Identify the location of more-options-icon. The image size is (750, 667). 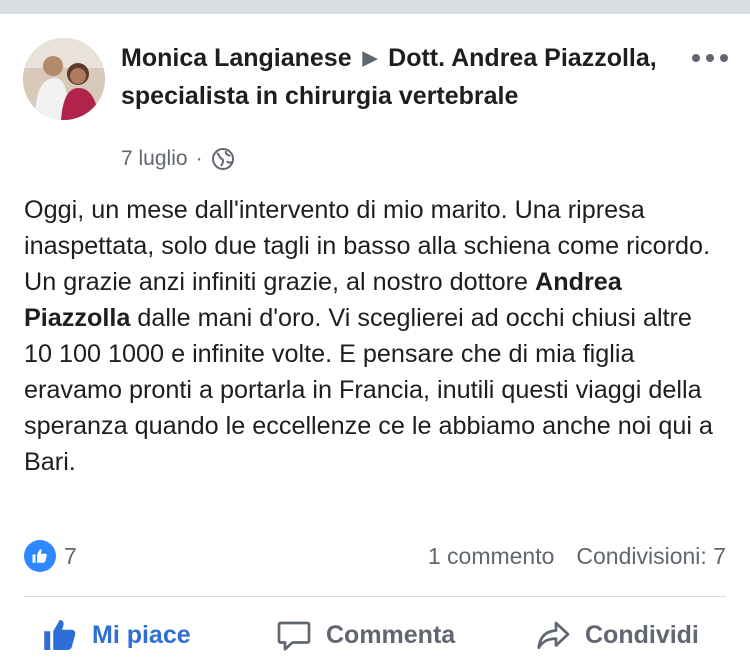
(710, 58).